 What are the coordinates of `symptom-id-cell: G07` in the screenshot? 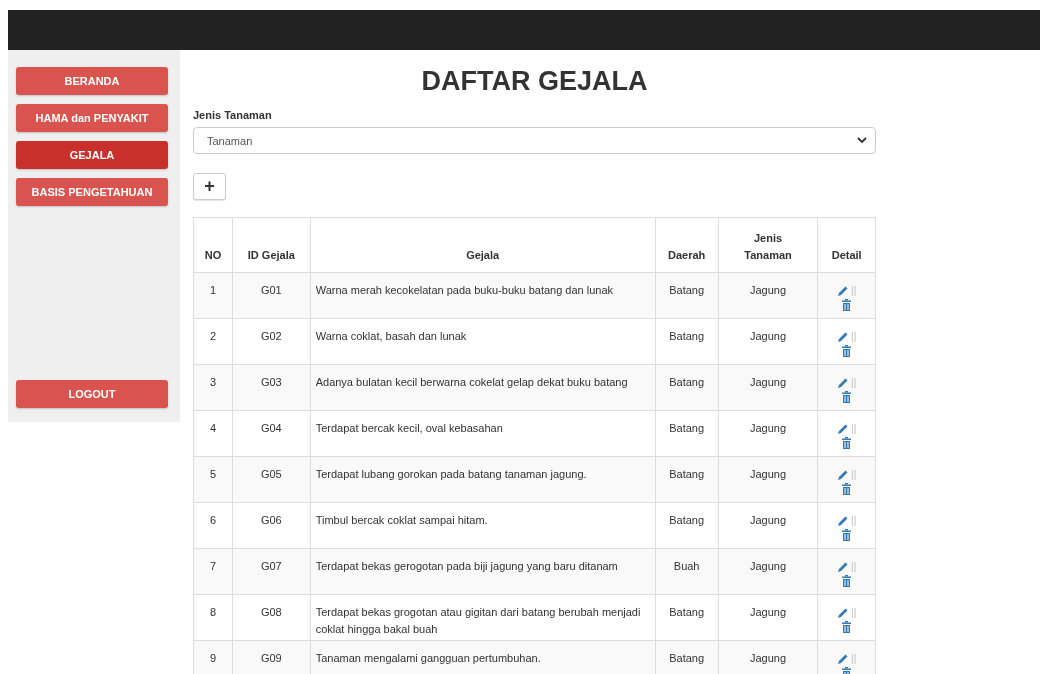 It's located at (271, 571).